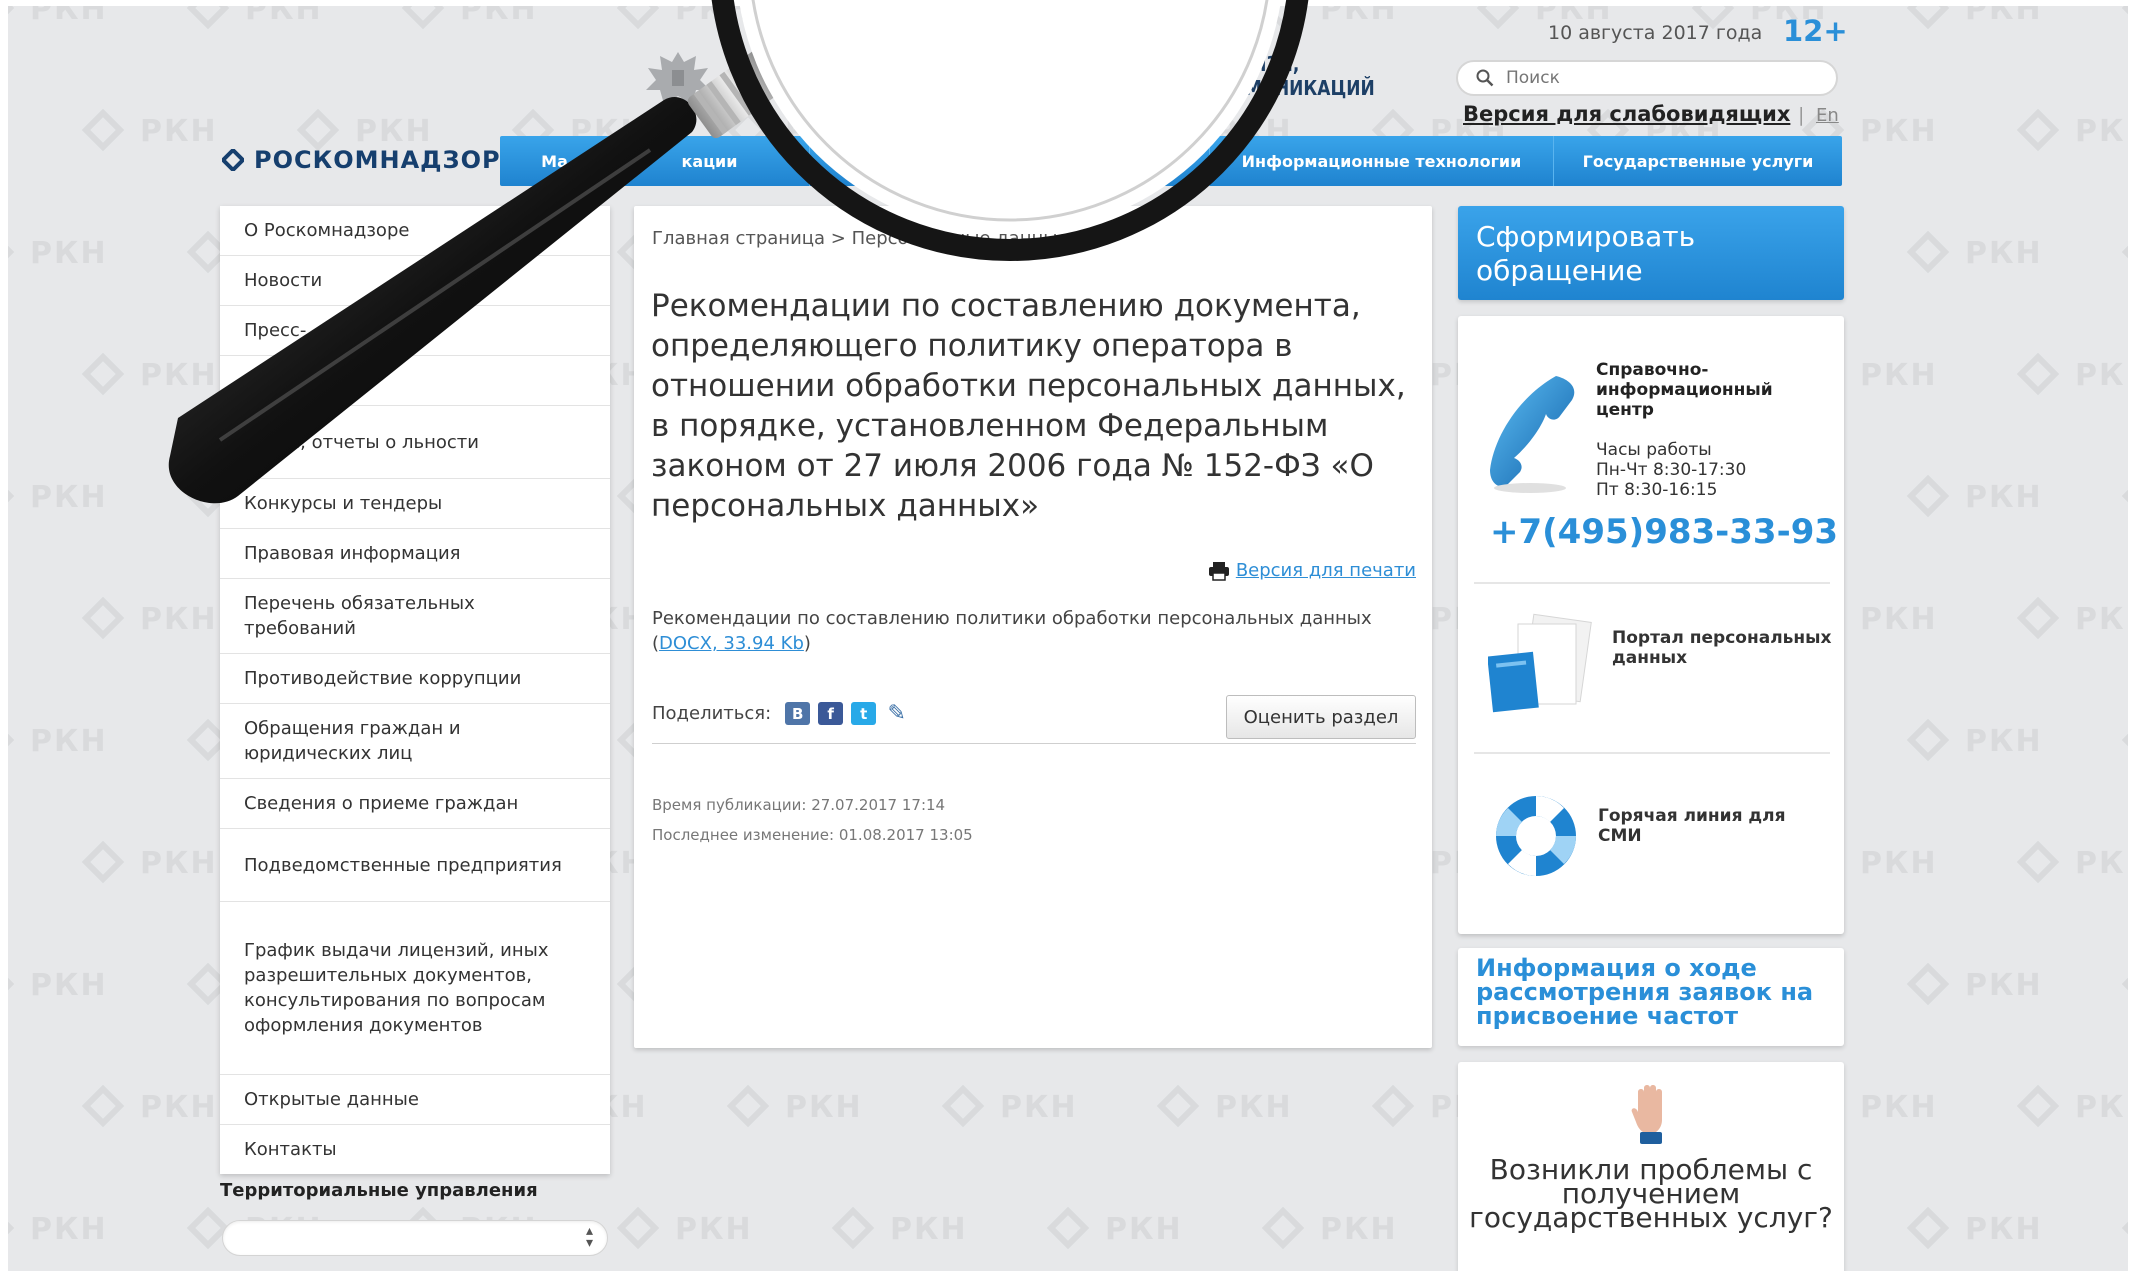 The image size is (2134, 1271). I want to click on select-arrows-icon: ▴ ▾, so click(589, 1237).